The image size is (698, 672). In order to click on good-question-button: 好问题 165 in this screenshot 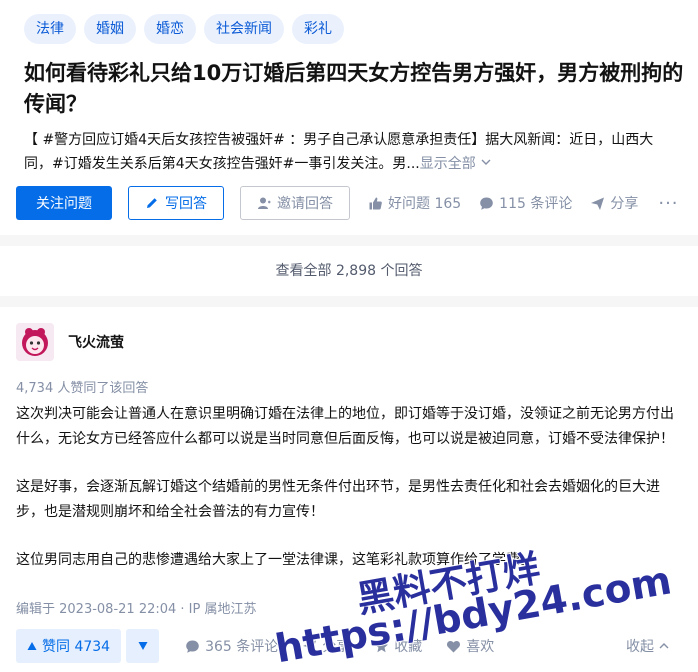, I will do `click(414, 203)`.